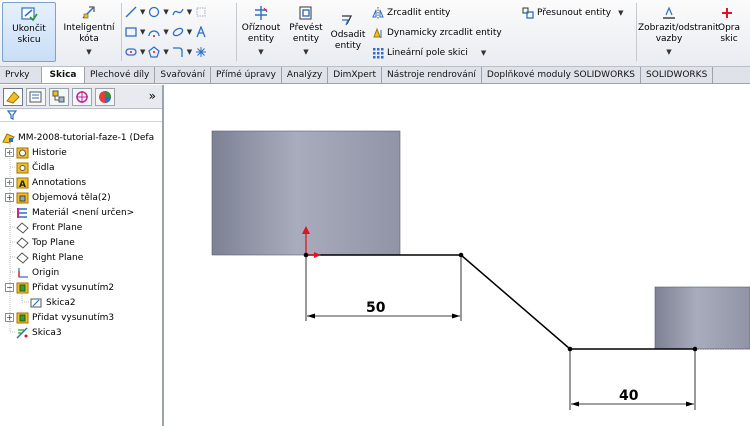  What do you see at coordinates (261, 13) in the screenshot?
I see `trim-icon` at bounding box center [261, 13].